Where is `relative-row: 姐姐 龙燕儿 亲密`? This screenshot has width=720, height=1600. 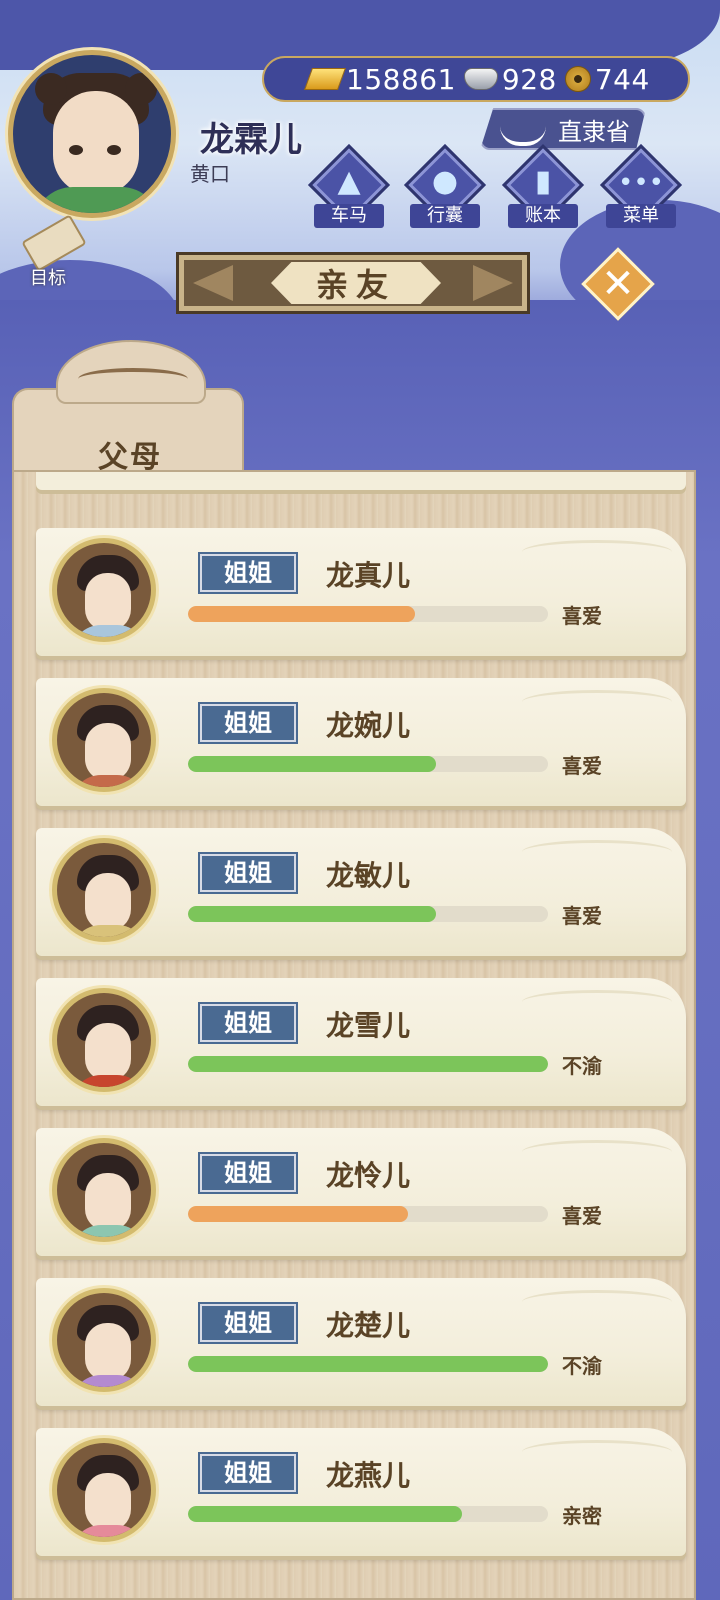
relative-row: 姐姐 龙燕儿 亲密 is located at coordinates (361, 1492).